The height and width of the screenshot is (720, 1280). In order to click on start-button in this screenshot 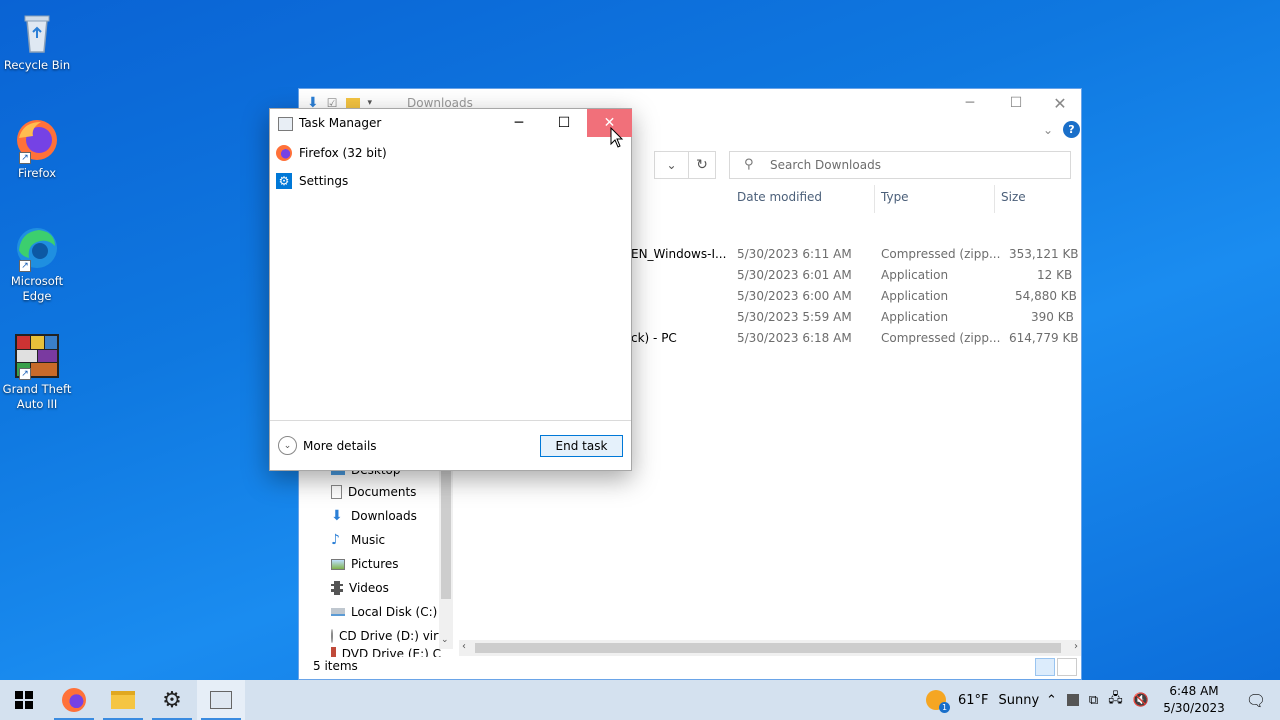, I will do `click(24, 700)`.